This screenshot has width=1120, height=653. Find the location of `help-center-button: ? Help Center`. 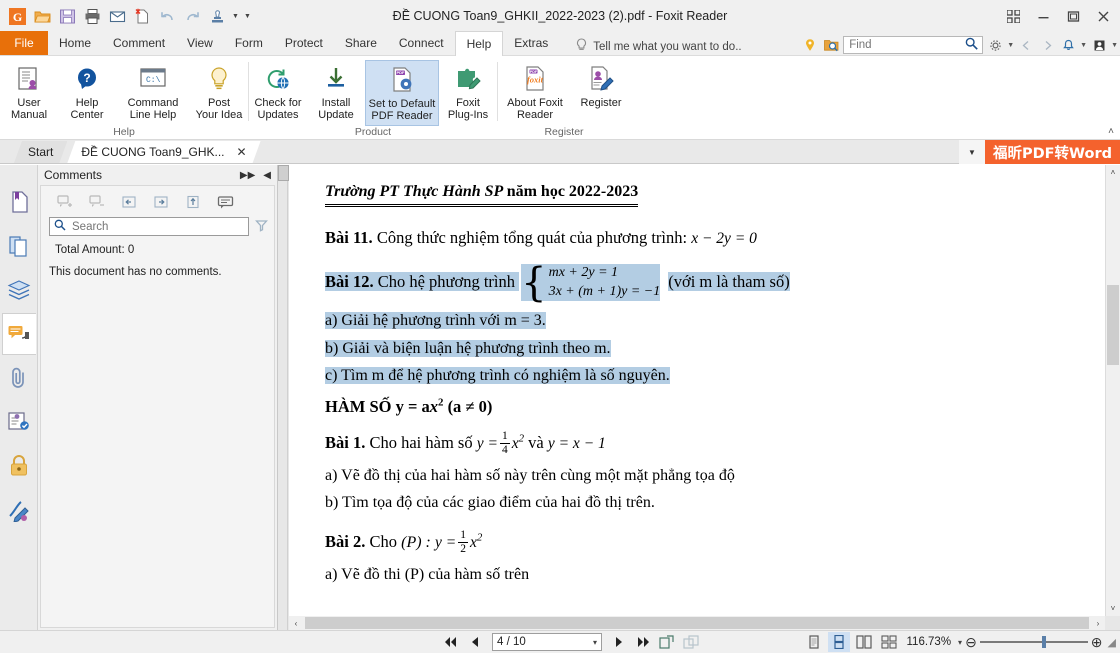

help-center-button: ? Help Center is located at coordinates (87, 93).